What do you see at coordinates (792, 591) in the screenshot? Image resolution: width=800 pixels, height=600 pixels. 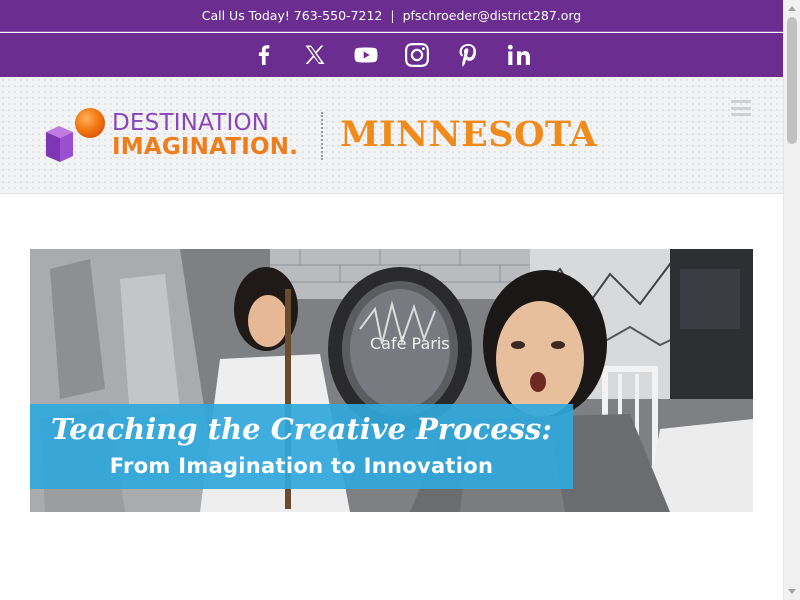 I see `scroll-down-arrow-icon` at bounding box center [792, 591].